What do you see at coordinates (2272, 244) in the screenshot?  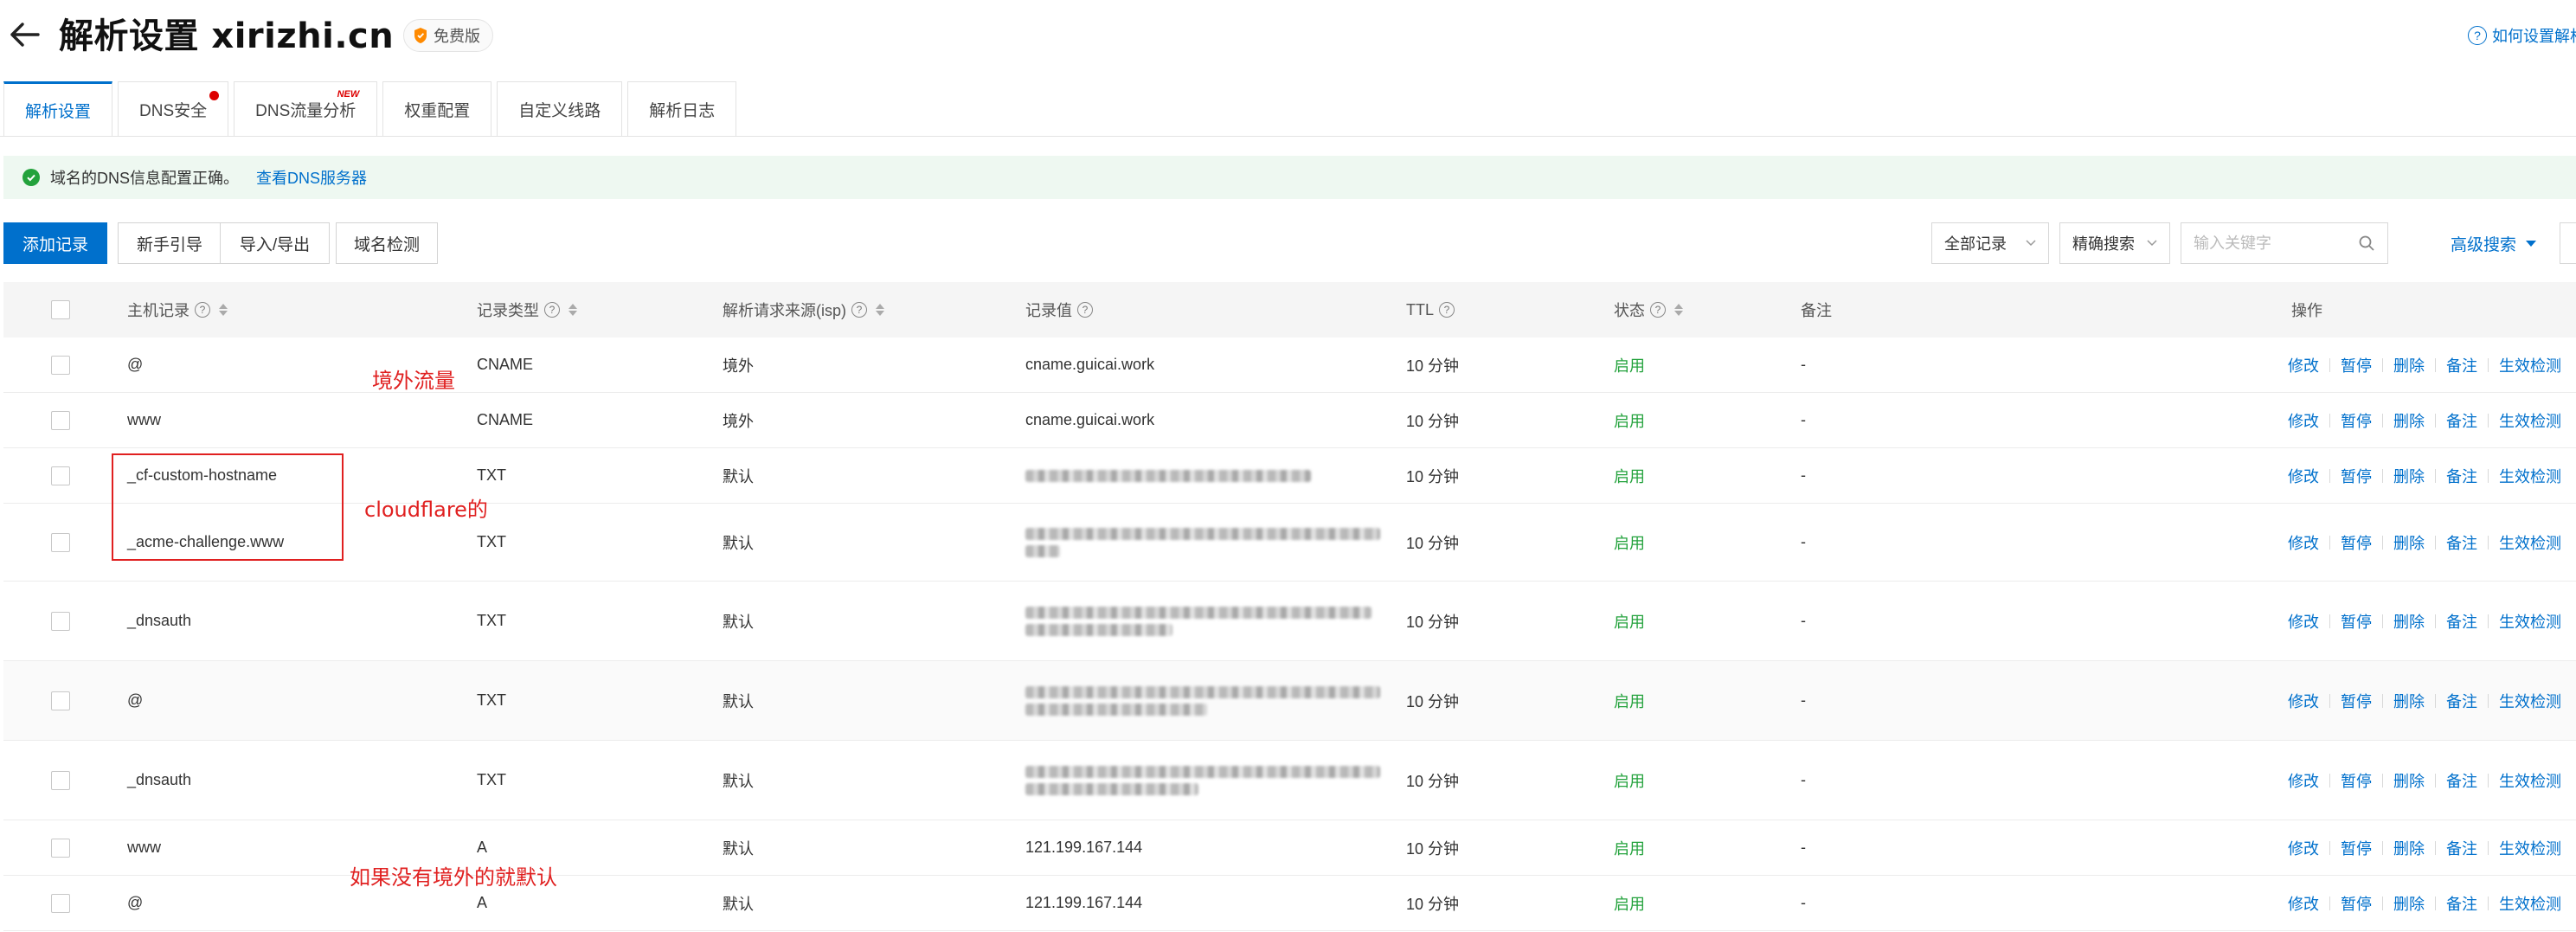 I see `search-input` at bounding box center [2272, 244].